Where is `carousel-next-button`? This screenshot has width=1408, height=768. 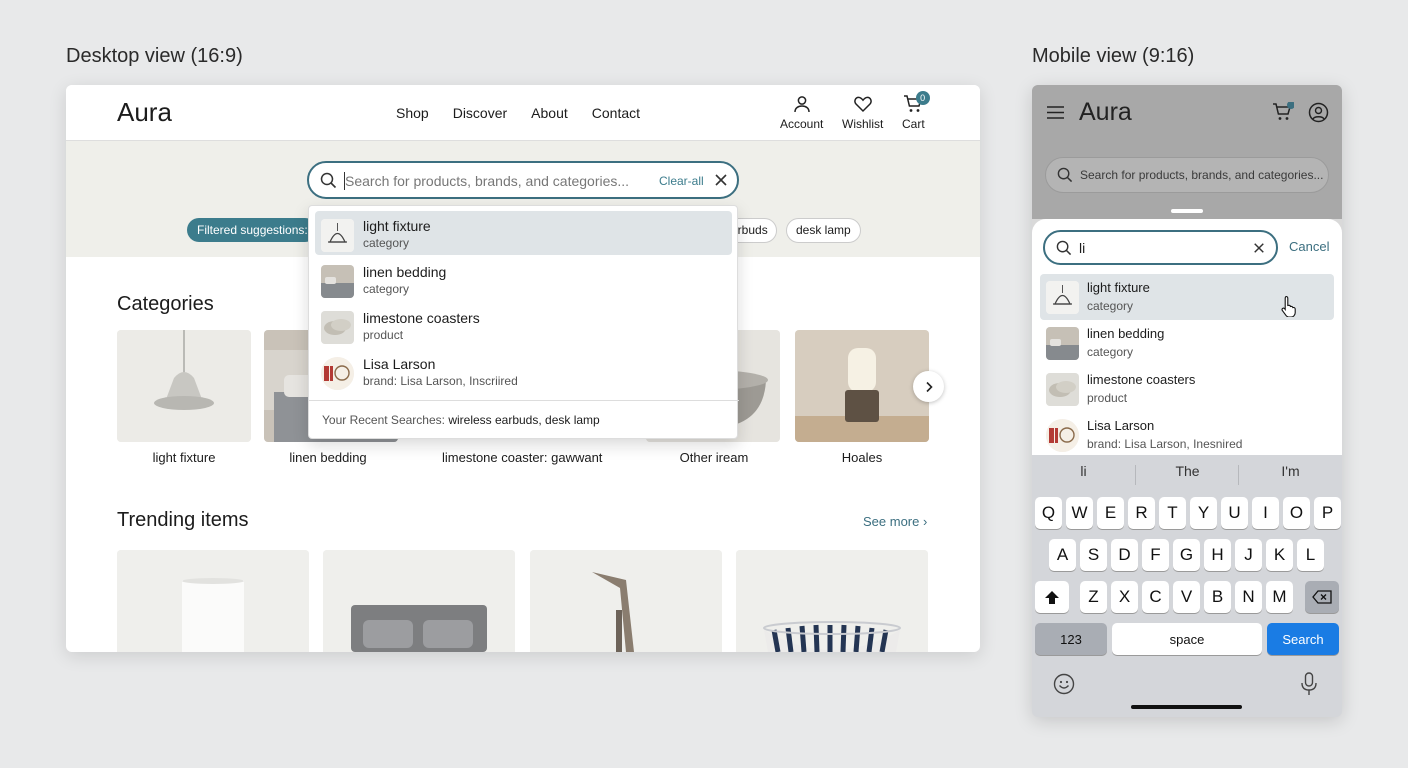
carousel-next-button is located at coordinates (928, 386).